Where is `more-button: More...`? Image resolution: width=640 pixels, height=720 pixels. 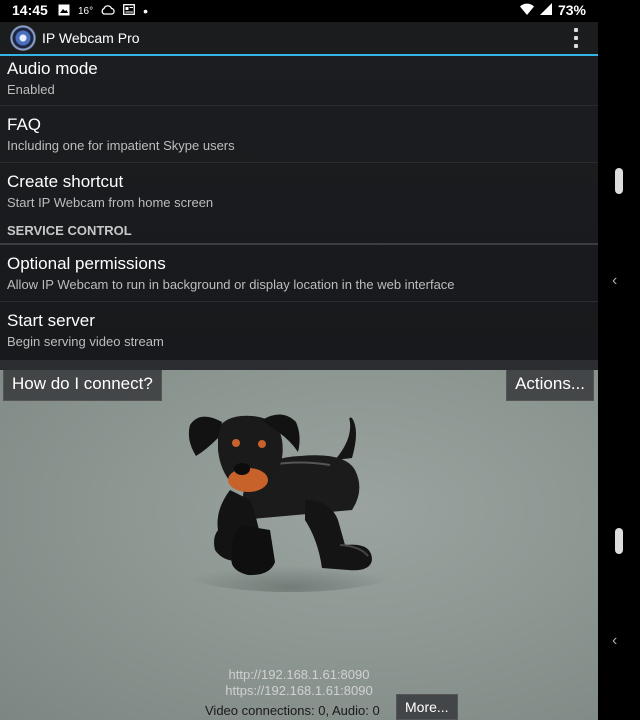 more-button: More... is located at coordinates (427, 707).